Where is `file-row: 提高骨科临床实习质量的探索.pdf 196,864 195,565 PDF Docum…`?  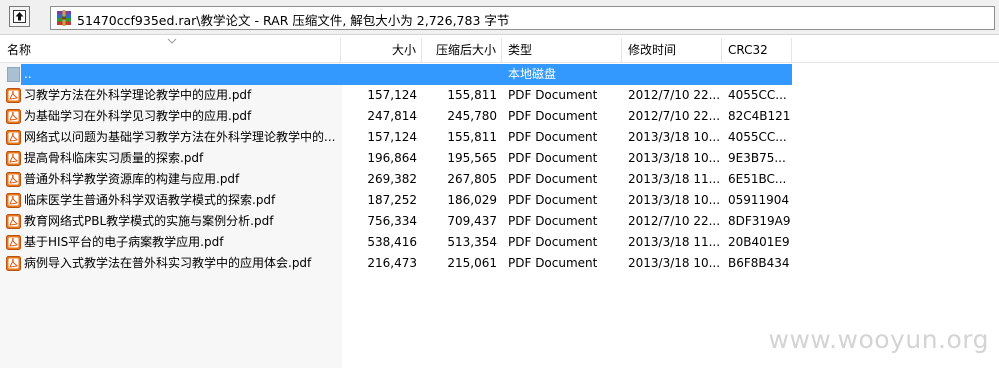
file-row: 提高骨科临床实习质量的探索.pdf 196,864 195,565 PDF Docum… is located at coordinates (396, 158).